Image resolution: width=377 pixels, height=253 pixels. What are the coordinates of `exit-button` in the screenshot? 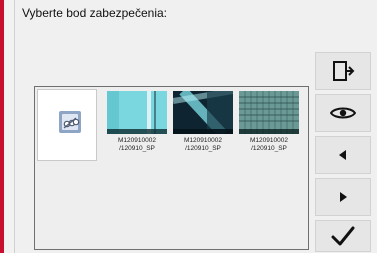 It's located at (343, 71).